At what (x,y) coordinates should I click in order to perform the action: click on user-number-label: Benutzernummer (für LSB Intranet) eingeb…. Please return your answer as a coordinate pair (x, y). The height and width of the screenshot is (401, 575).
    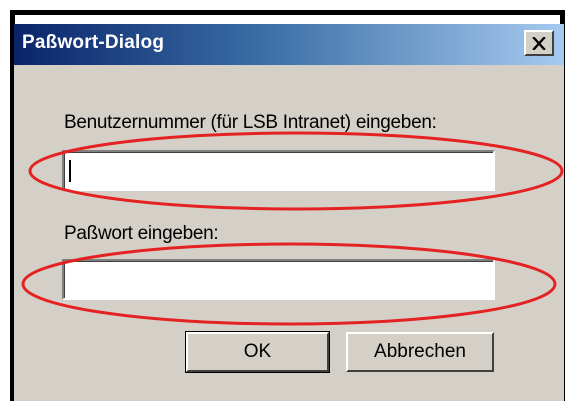
    Looking at the image, I should click on (250, 122).